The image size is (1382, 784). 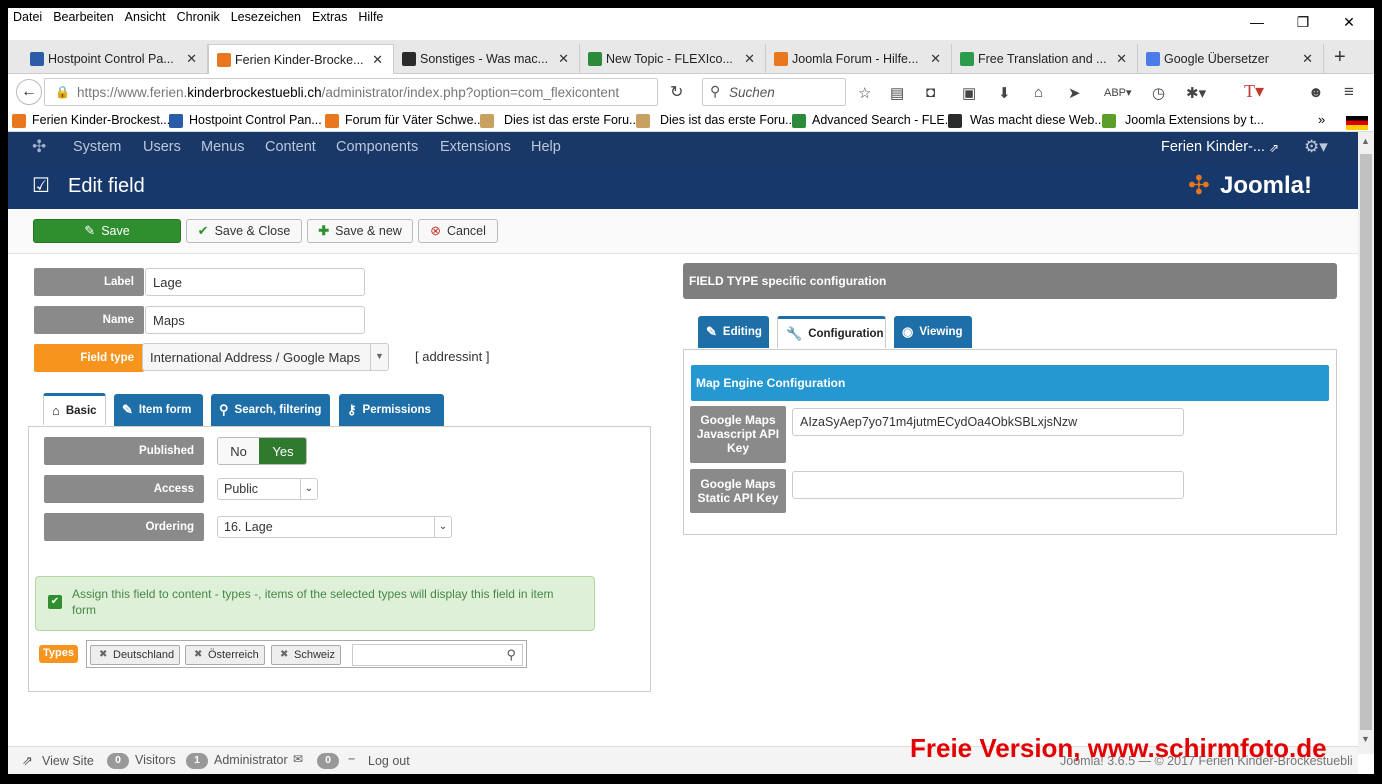 What do you see at coordinates (1045, 59) in the screenshot?
I see `browser-tab: Free Translation and ... ✕` at bounding box center [1045, 59].